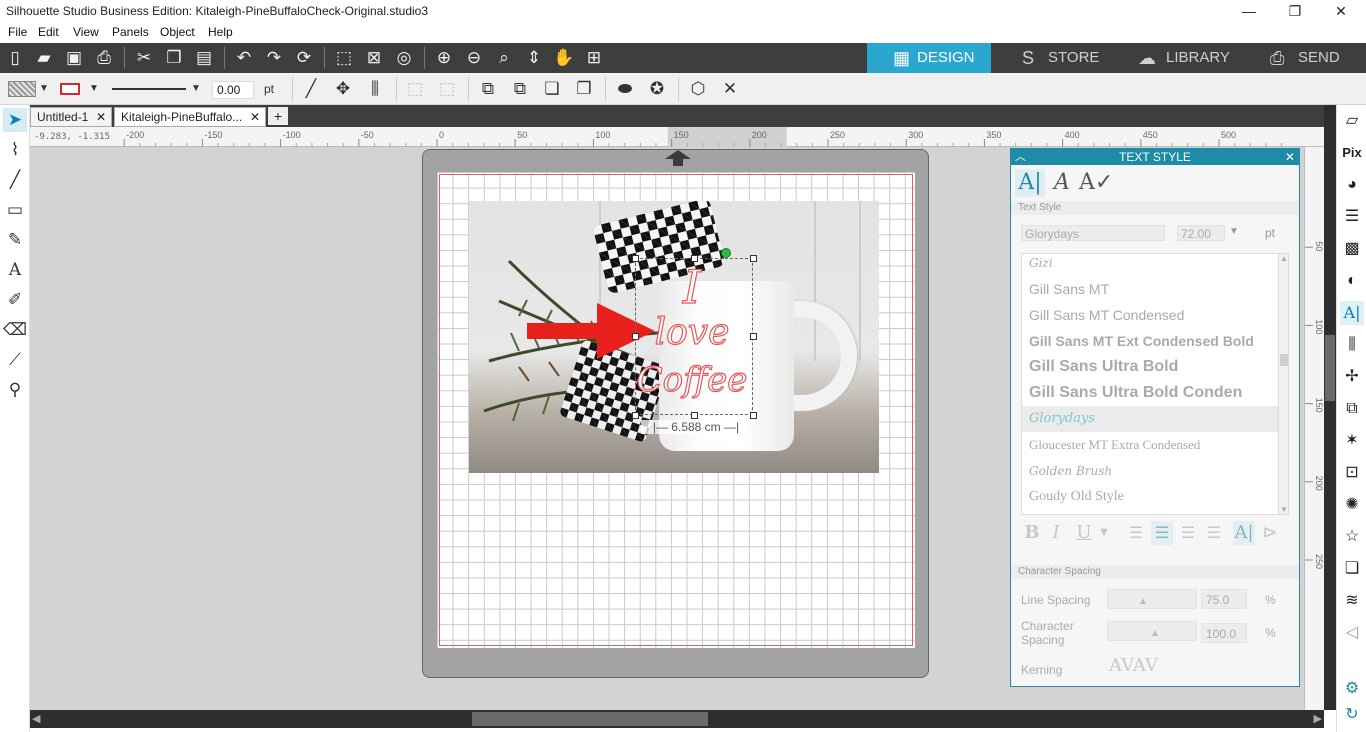 The height and width of the screenshot is (732, 1366). Describe the element at coordinates (48, 32) in the screenshot. I see `menu-edit: Edit` at that location.